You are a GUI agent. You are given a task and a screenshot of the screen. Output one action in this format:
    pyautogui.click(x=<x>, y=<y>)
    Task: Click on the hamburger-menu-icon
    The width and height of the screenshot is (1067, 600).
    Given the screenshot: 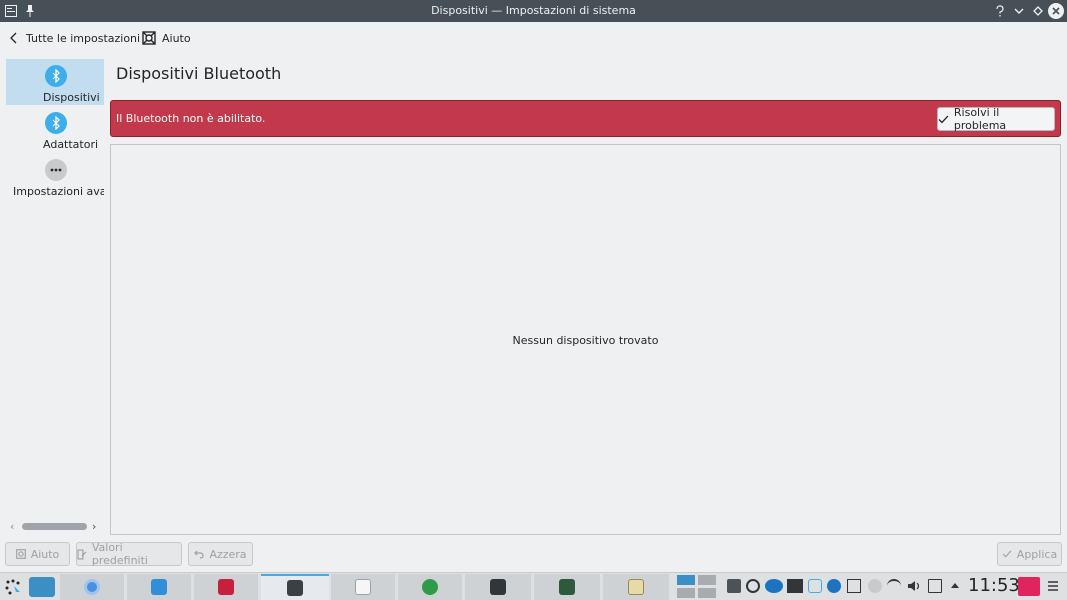 What is the action you would take?
    pyautogui.click(x=1054, y=587)
    